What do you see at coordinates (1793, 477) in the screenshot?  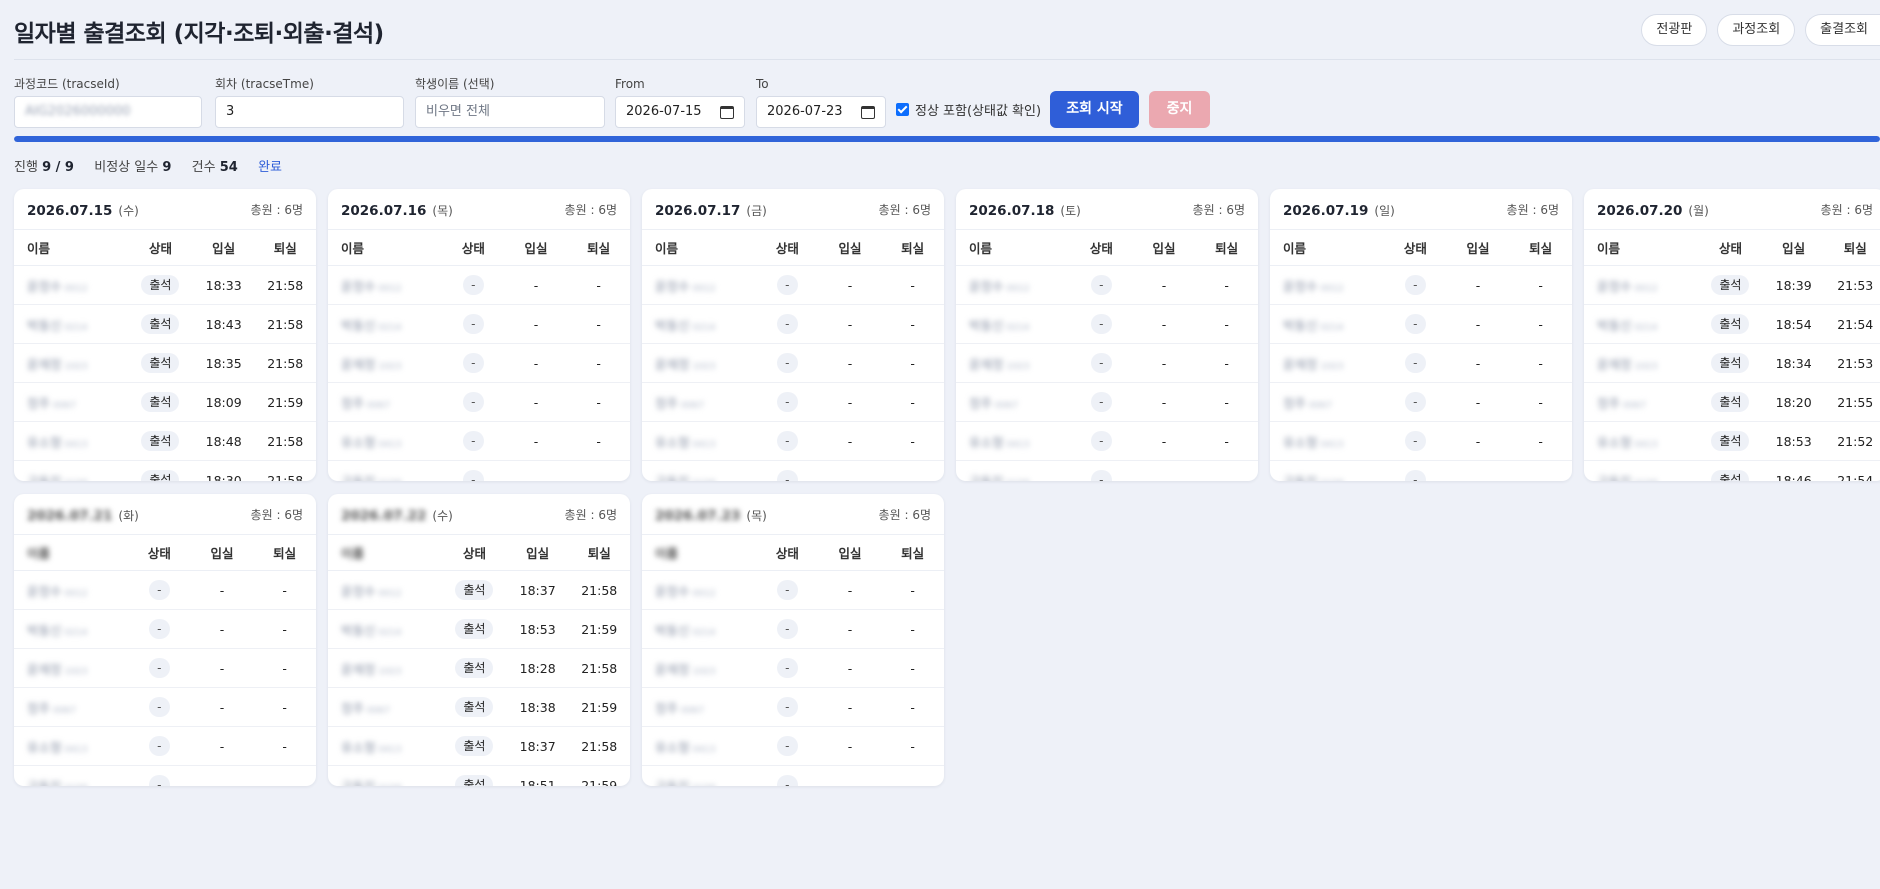 I see `check-in-time: 18:46` at bounding box center [1793, 477].